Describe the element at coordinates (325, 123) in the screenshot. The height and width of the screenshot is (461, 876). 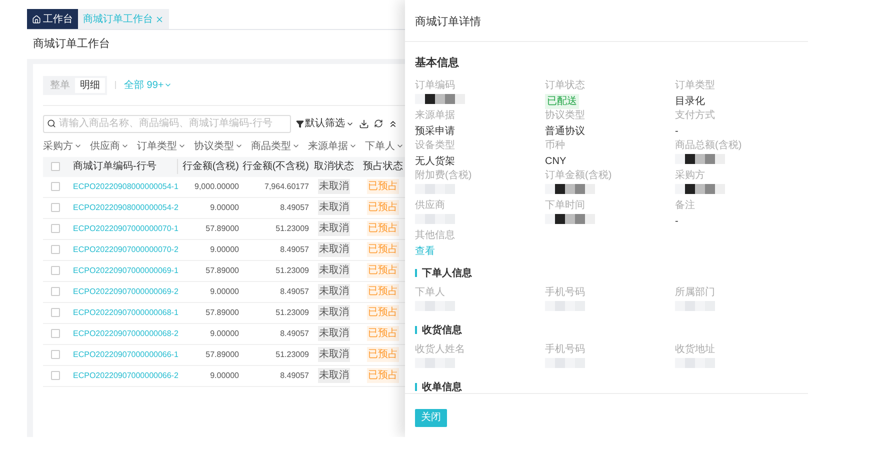
I see `default-filter-button: 默认筛选` at that location.